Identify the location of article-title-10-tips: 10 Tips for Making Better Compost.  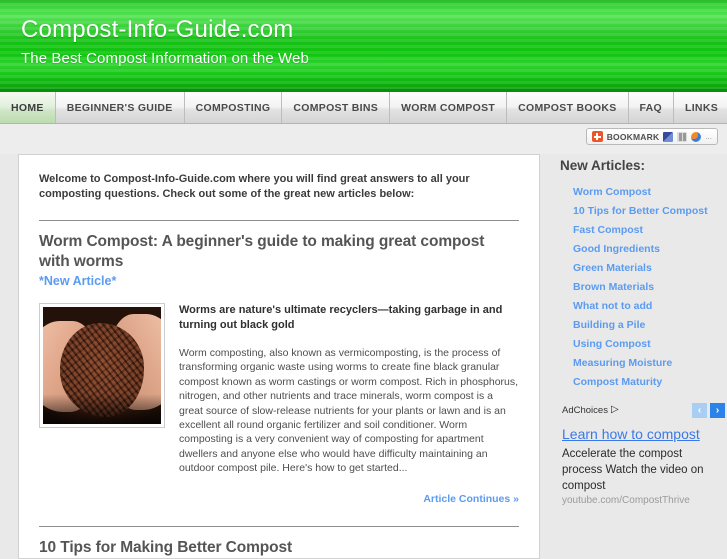
(279, 548).